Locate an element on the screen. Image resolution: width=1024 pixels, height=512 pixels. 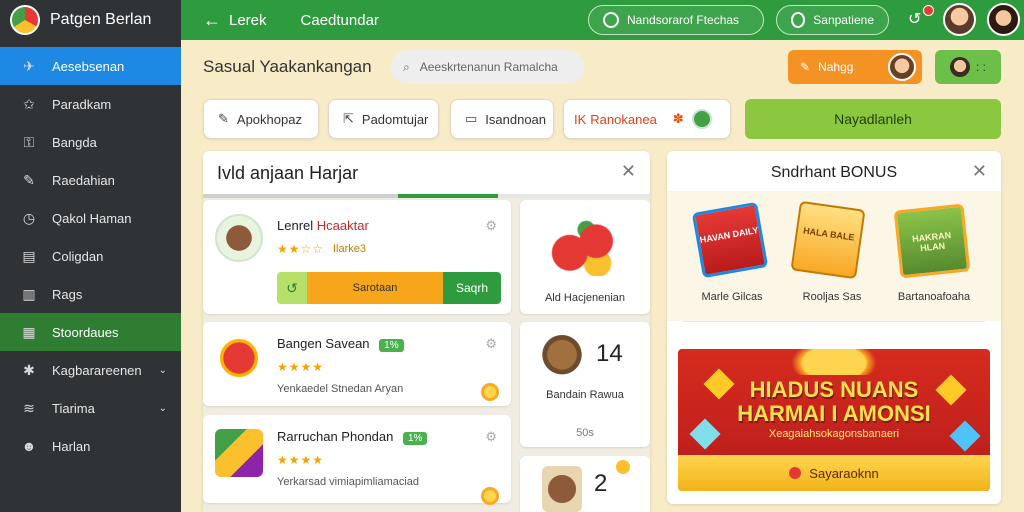
sidebar-item-paradkam: ✩ Paradkam is located at coordinates (90, 104).